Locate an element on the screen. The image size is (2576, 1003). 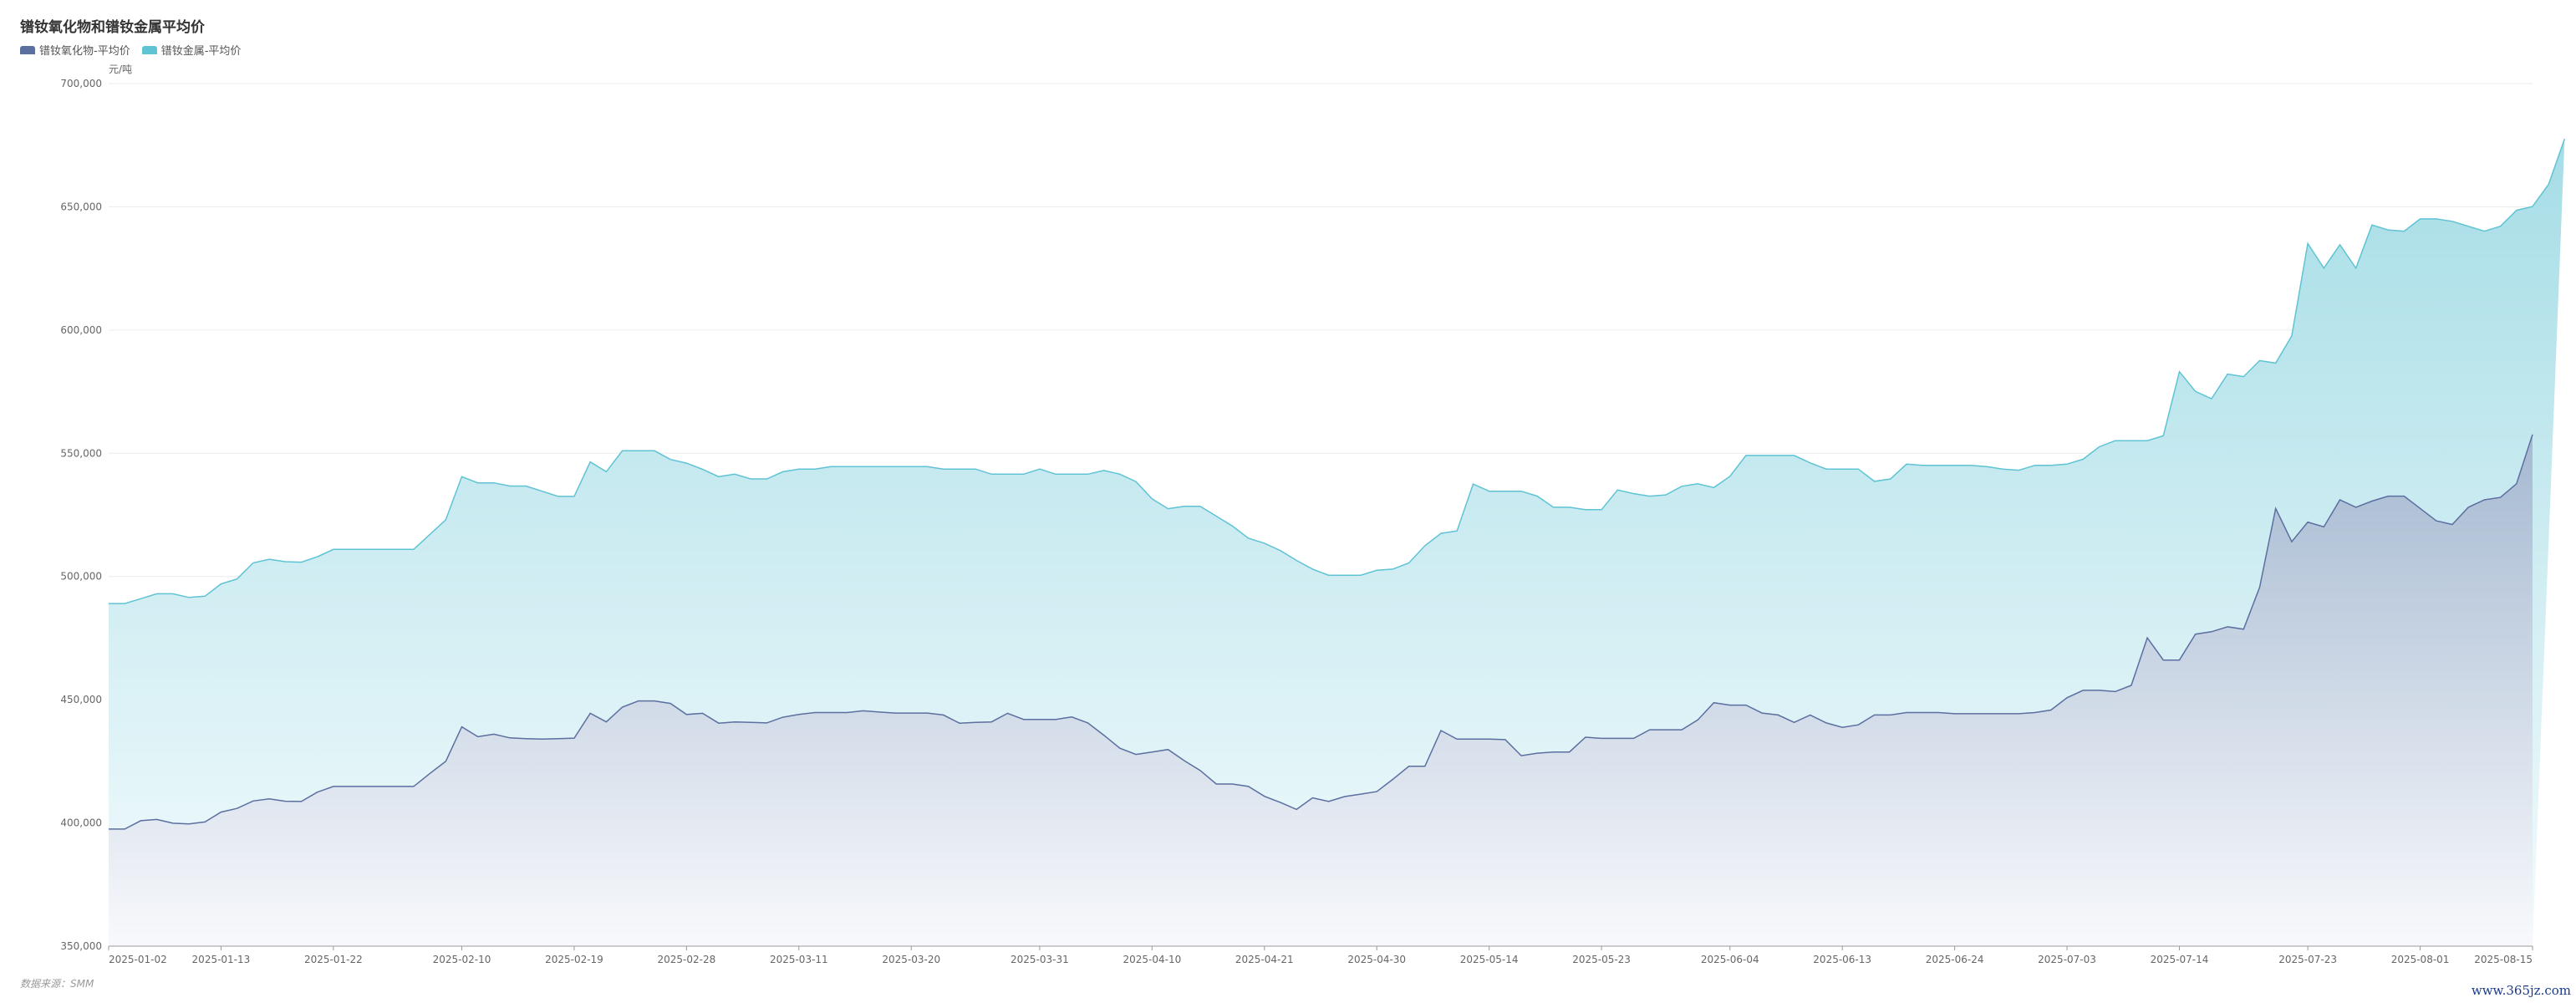
y-tick-label: 600,000 is located at coordinates (81, 330).